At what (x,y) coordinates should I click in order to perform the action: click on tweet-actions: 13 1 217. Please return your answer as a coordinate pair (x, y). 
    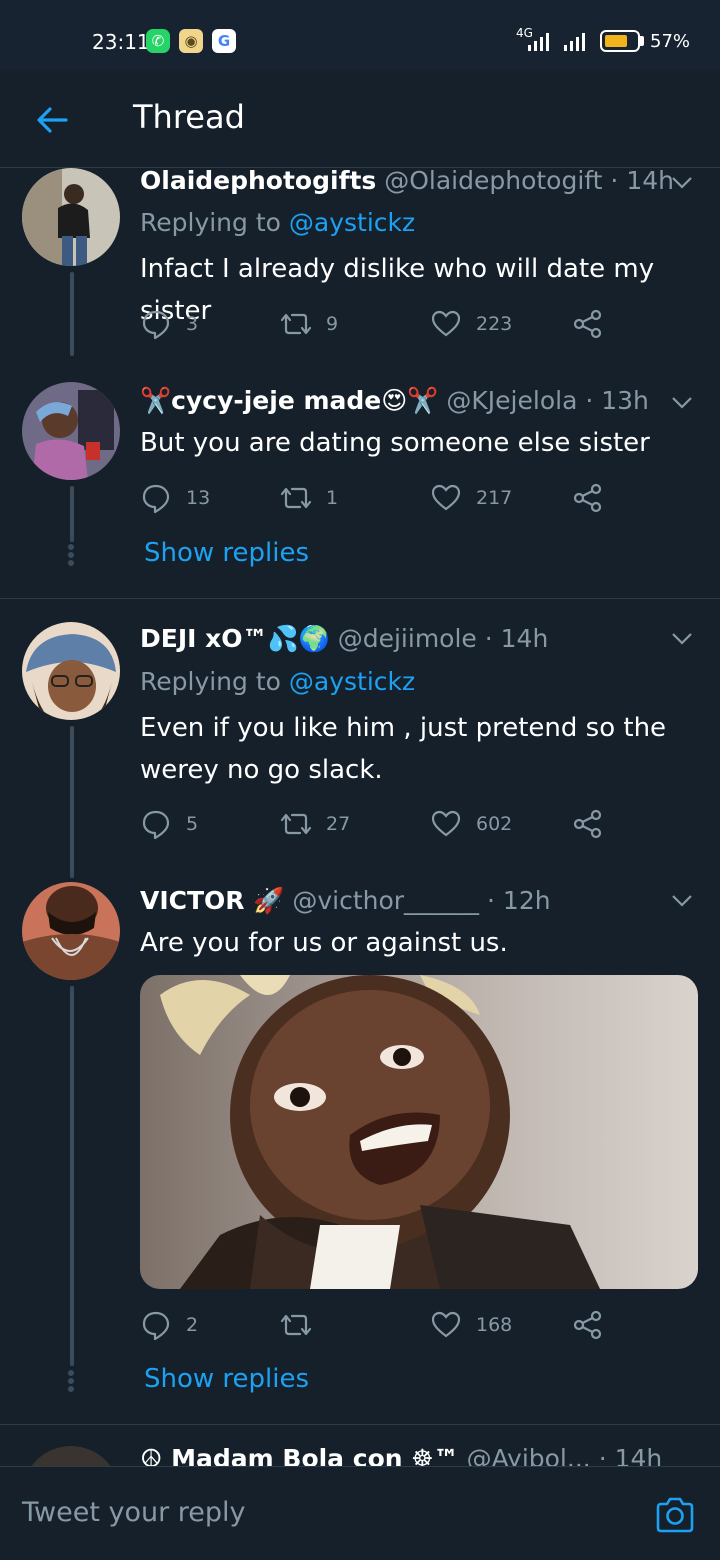
    Looking at the image, I should click on (420, 502).